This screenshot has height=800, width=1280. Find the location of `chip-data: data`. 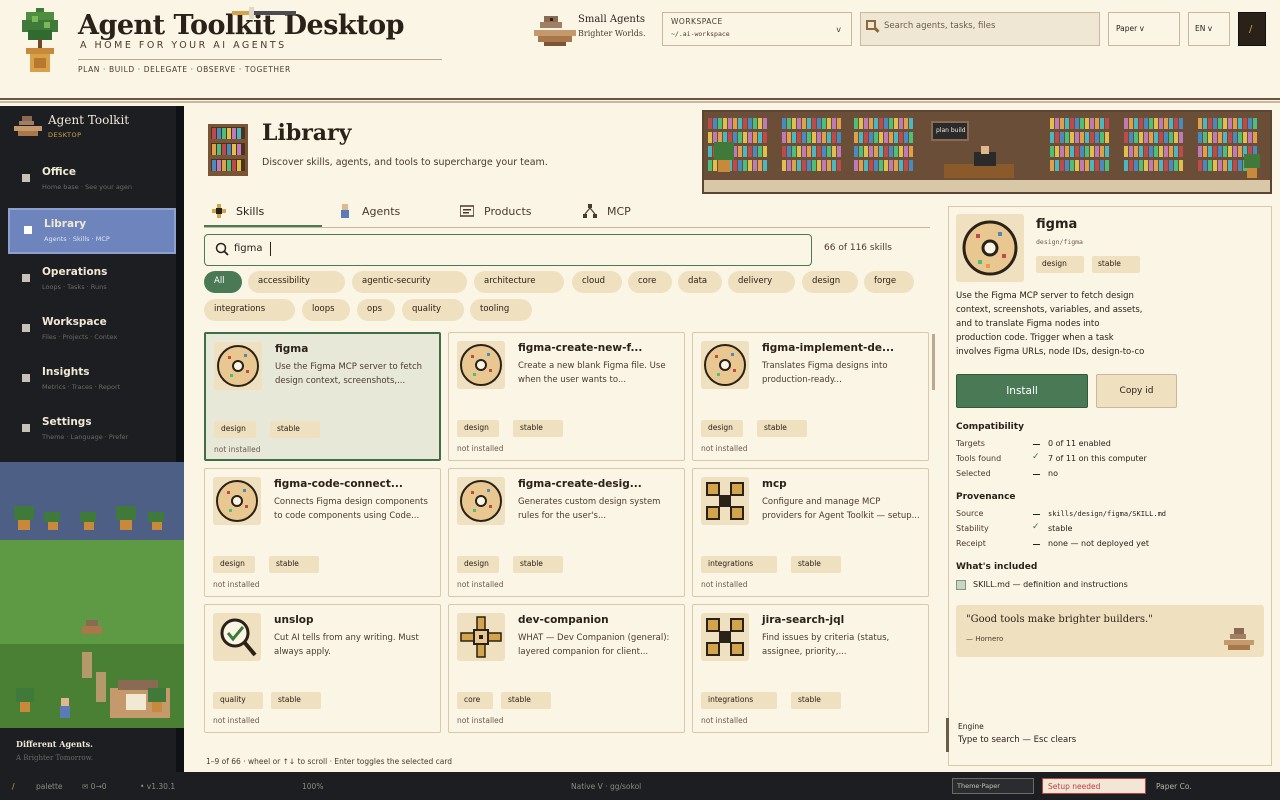

chip-data: data is located at coordinates (700, 282).